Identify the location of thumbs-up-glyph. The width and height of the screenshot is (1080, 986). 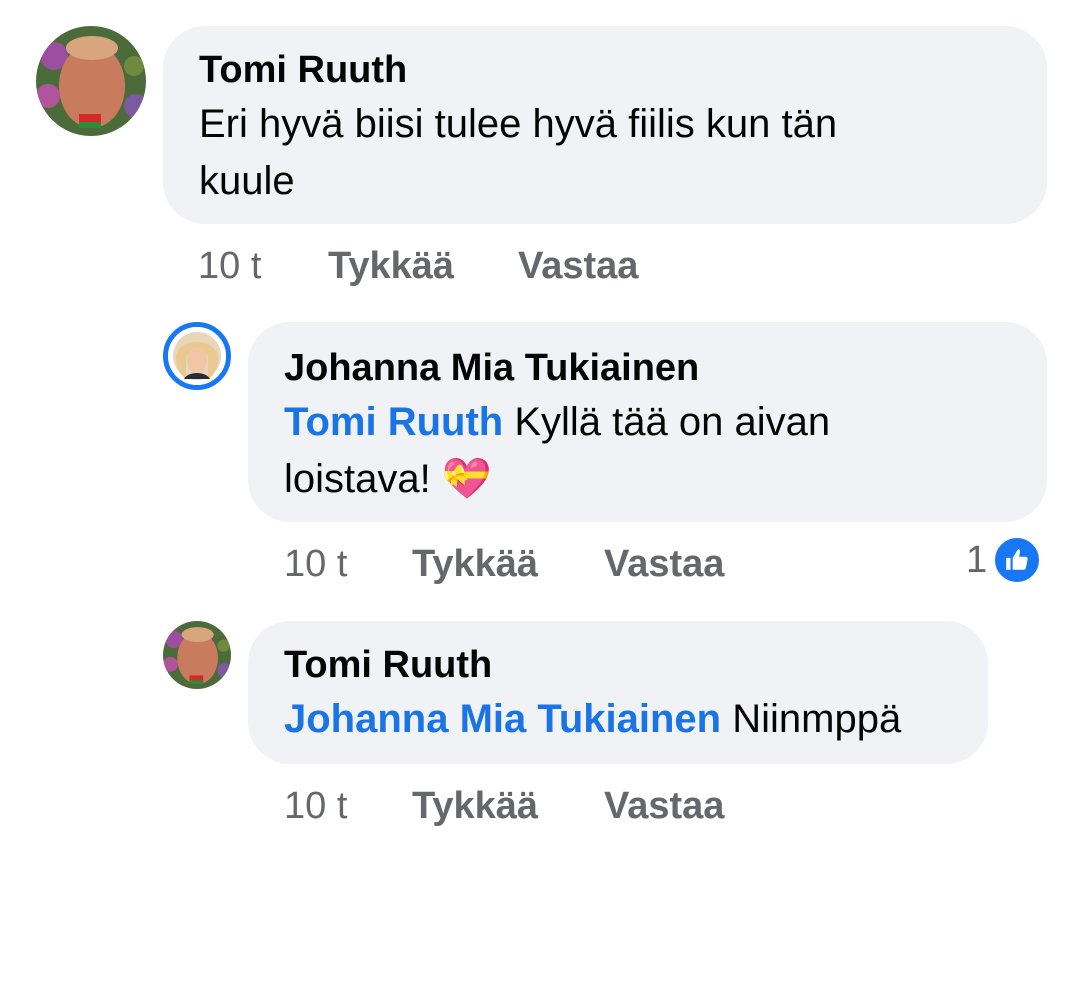
(1017, 559).